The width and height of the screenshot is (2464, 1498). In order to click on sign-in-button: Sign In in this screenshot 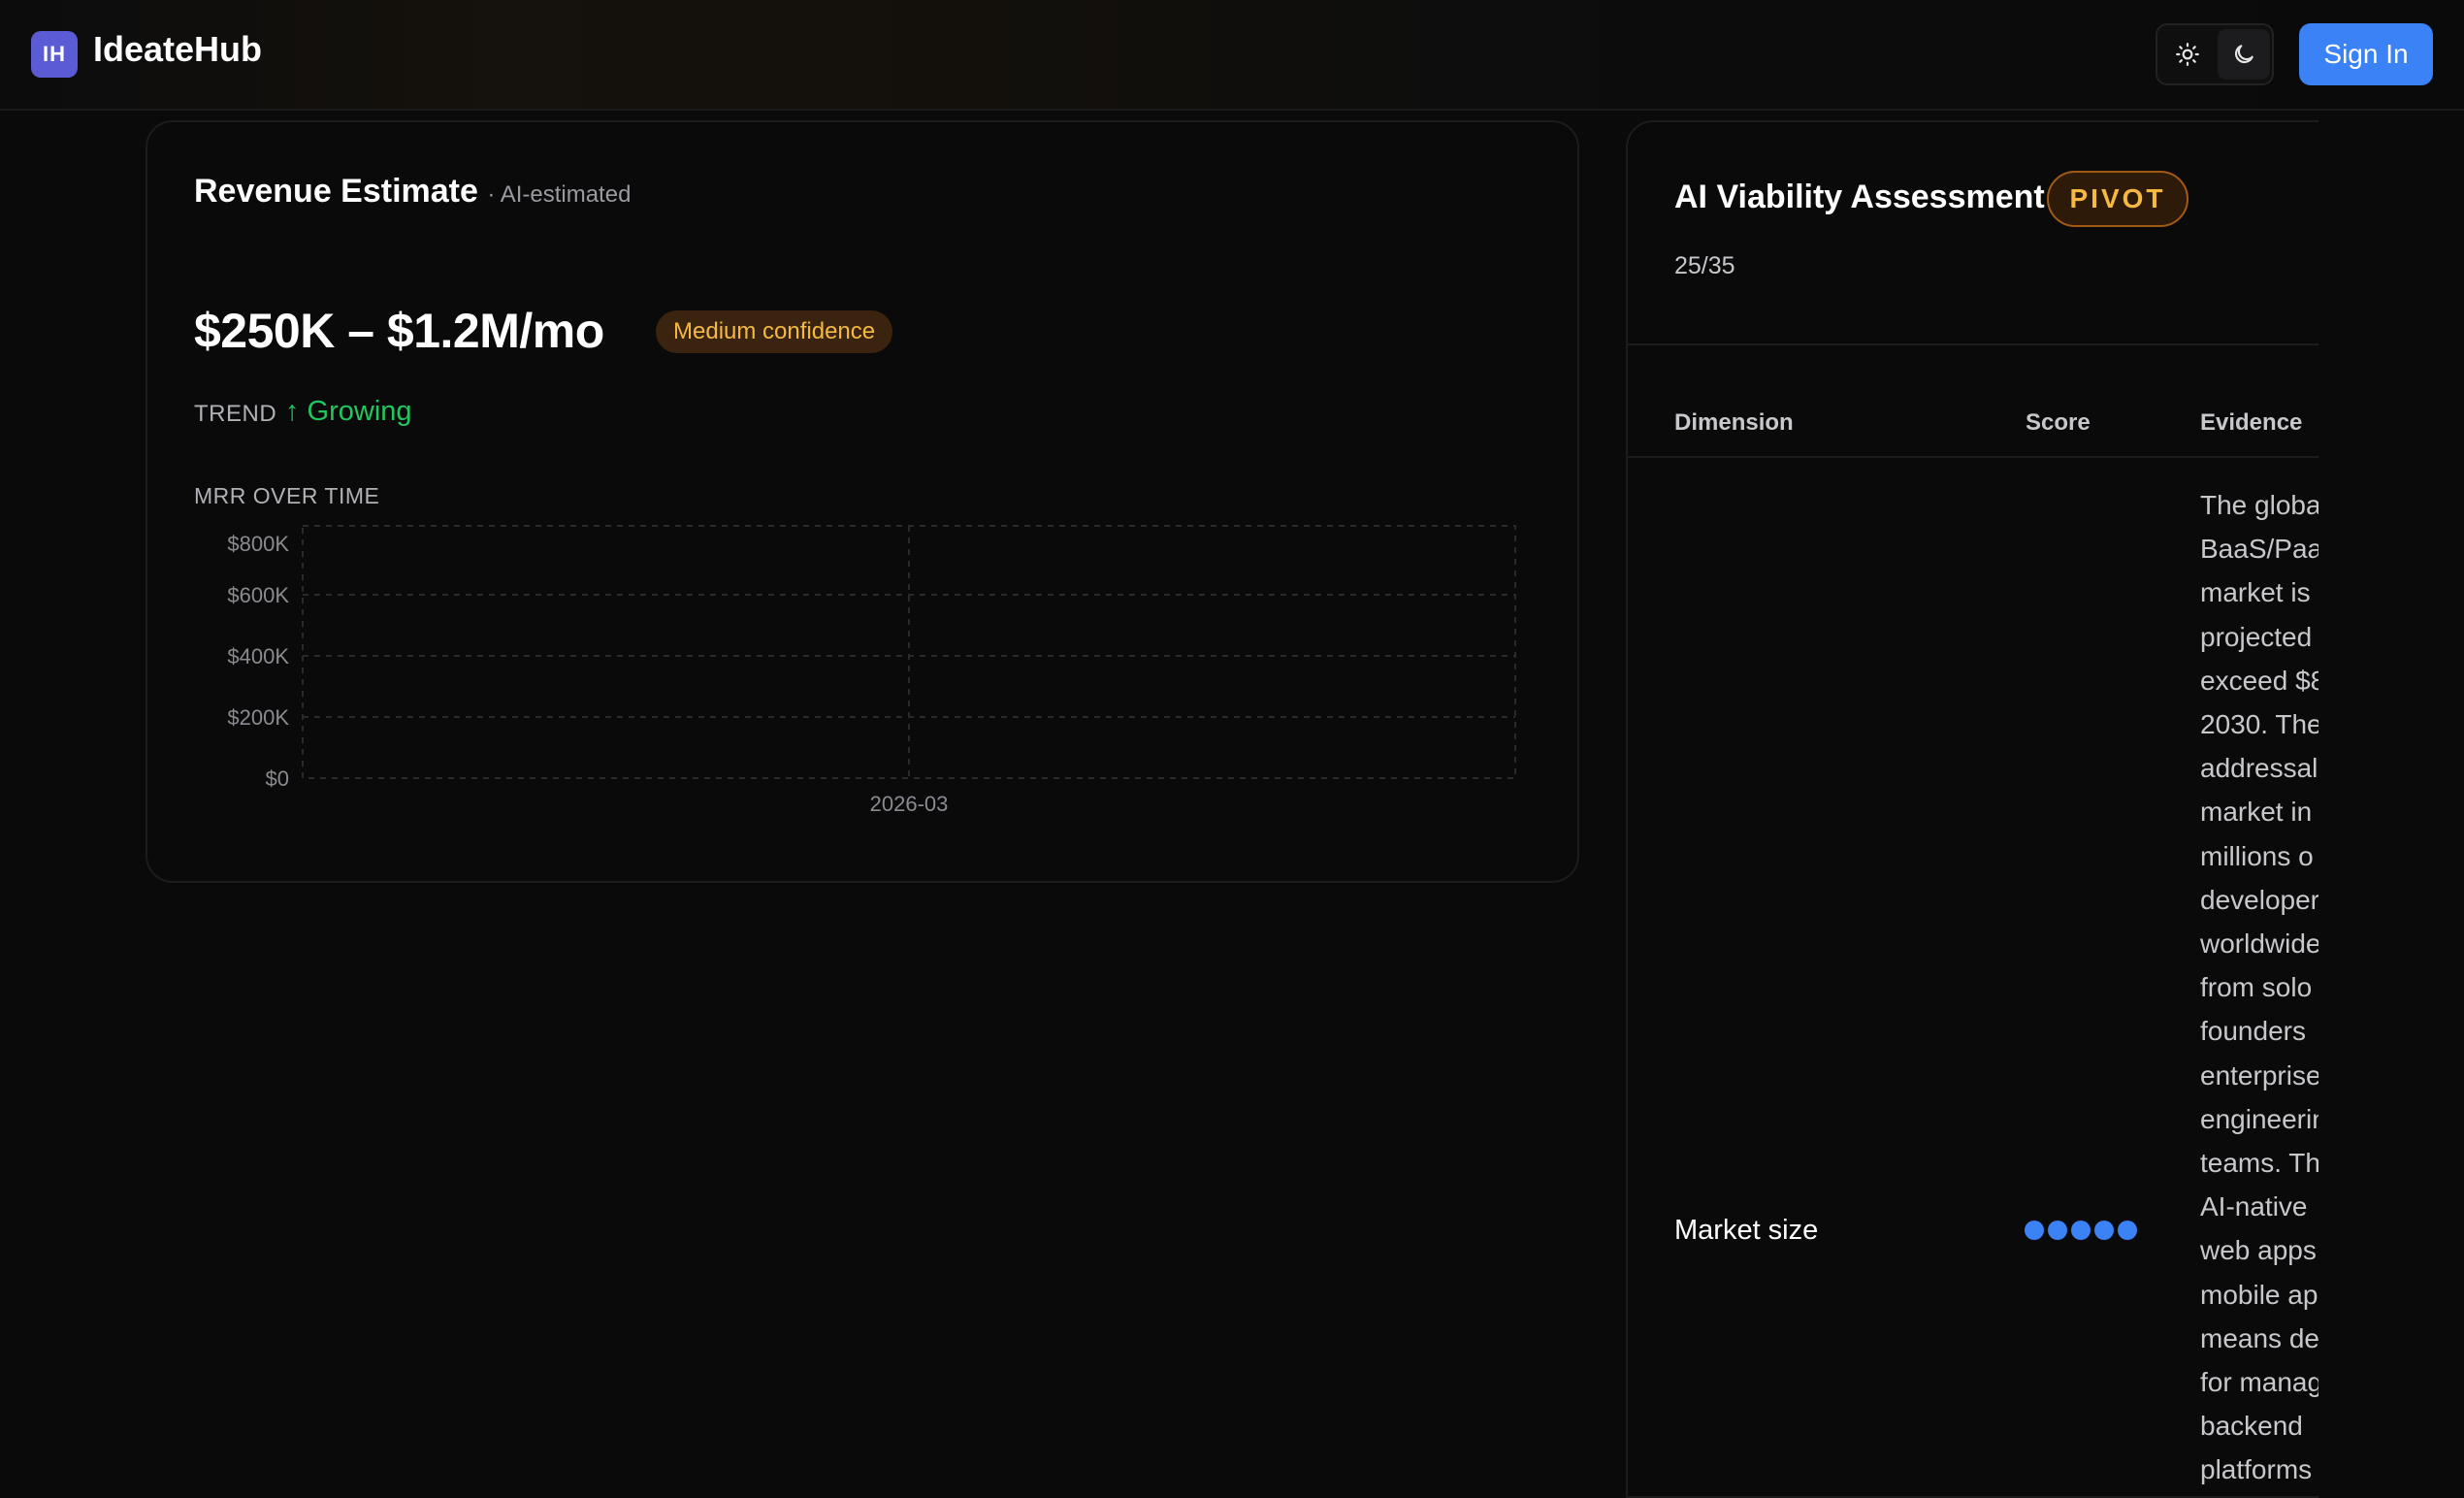, I will do `click(2366, 54)`.